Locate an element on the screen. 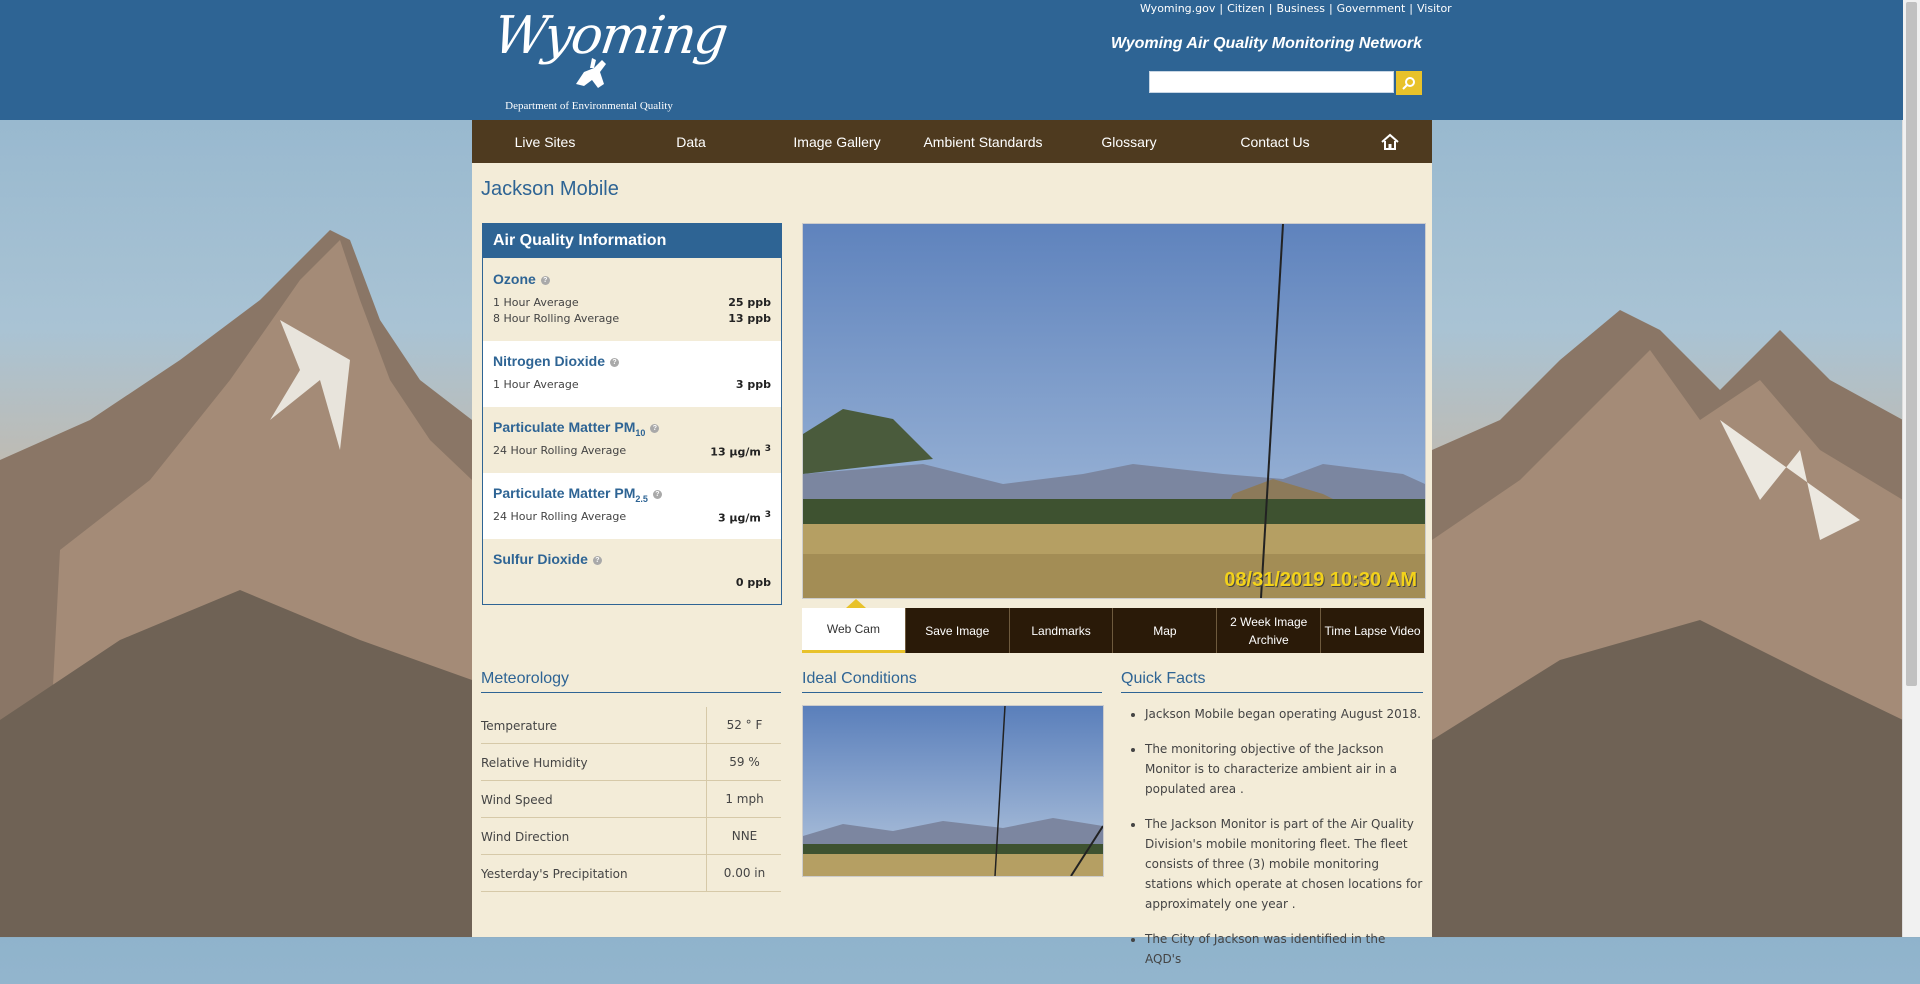 The image size is (1920, 984). table-row: Wind Speed 1 mph is located at coordinates (631, 799).